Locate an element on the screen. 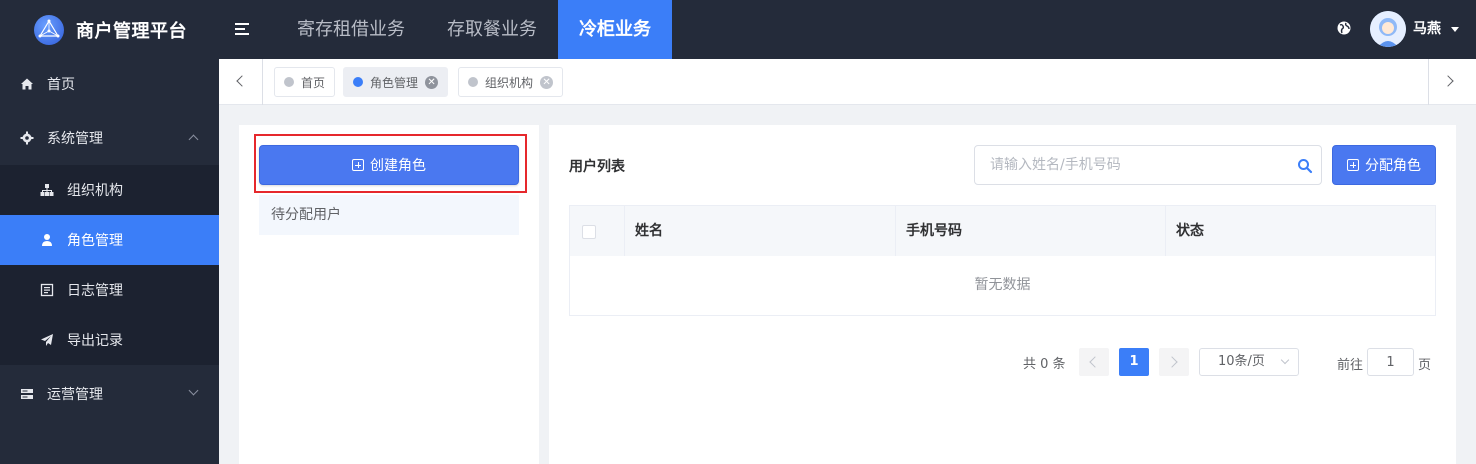  sidebar-item-label: 运营管理 is located at coordinates (75, 395).